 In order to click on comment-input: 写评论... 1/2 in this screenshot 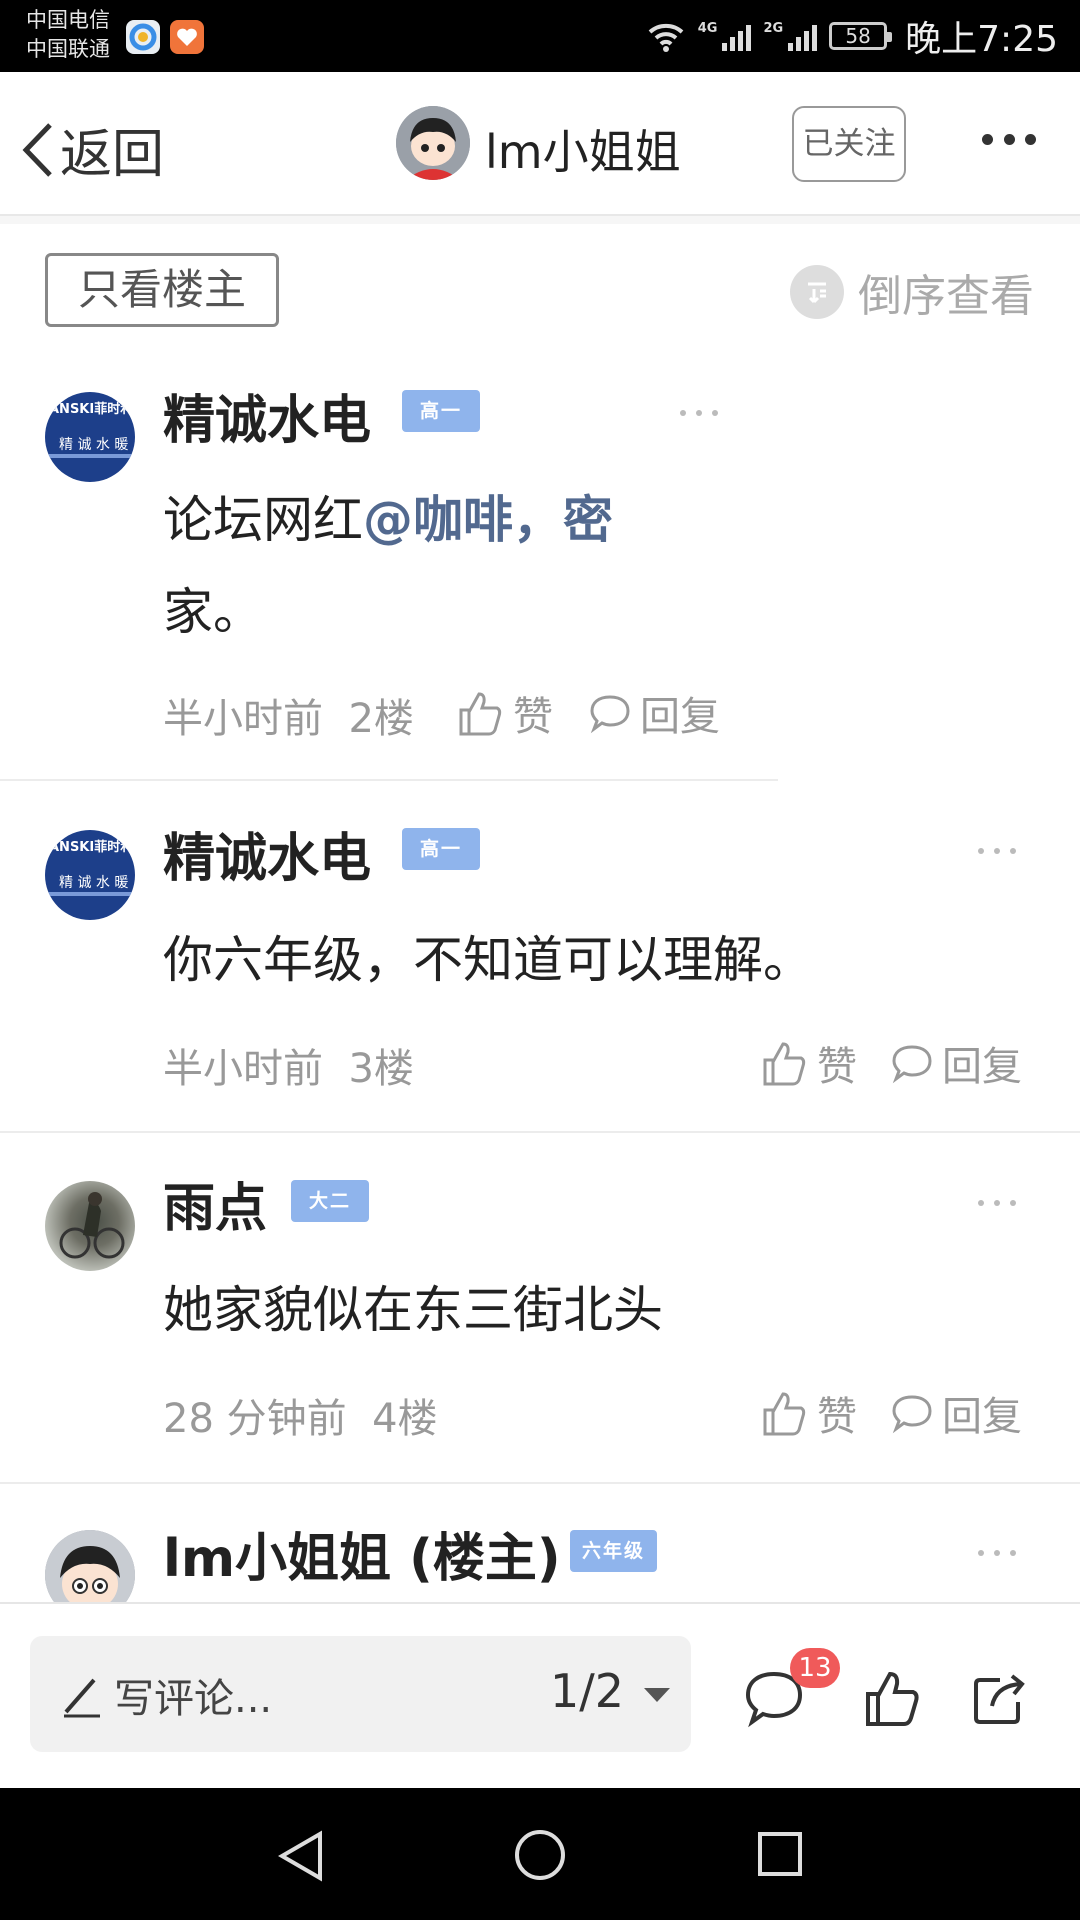, I will do `click(360, 1694)`.